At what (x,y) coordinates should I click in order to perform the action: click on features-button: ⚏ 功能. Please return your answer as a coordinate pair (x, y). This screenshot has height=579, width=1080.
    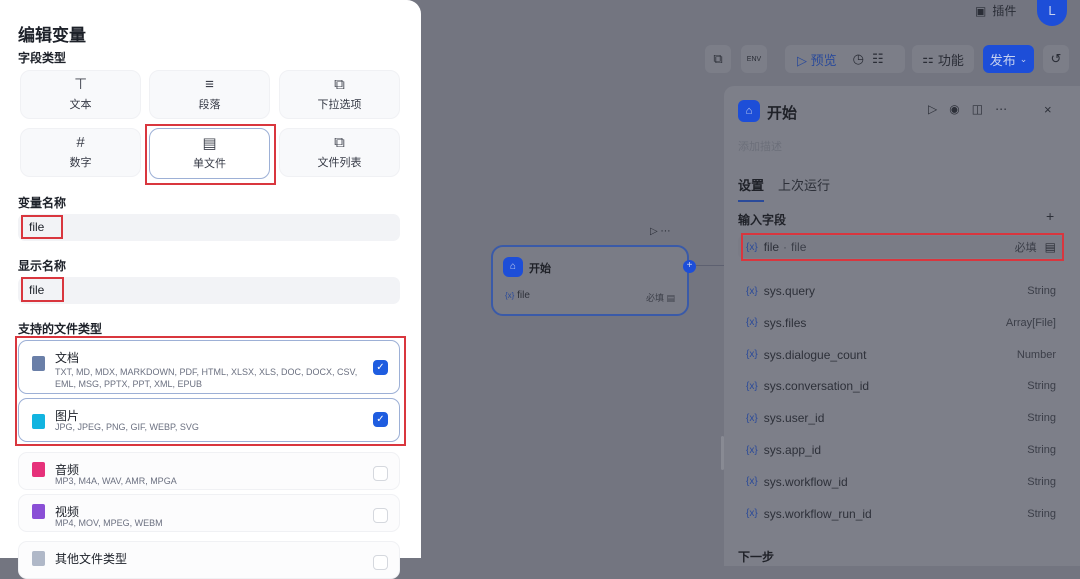
    Looking at the image, I should click on (943, 59).